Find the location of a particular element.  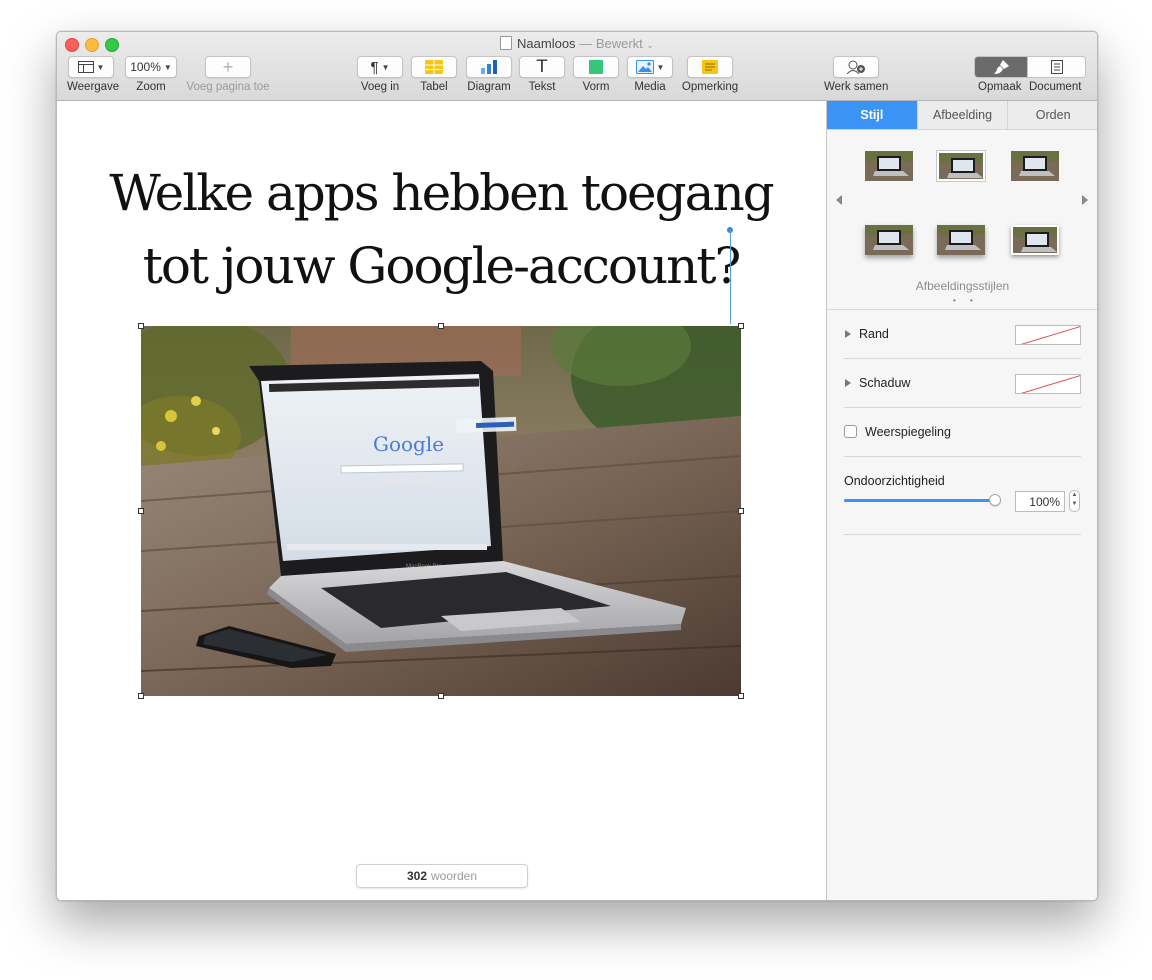

square-icon is located at coordinates (596, 67).